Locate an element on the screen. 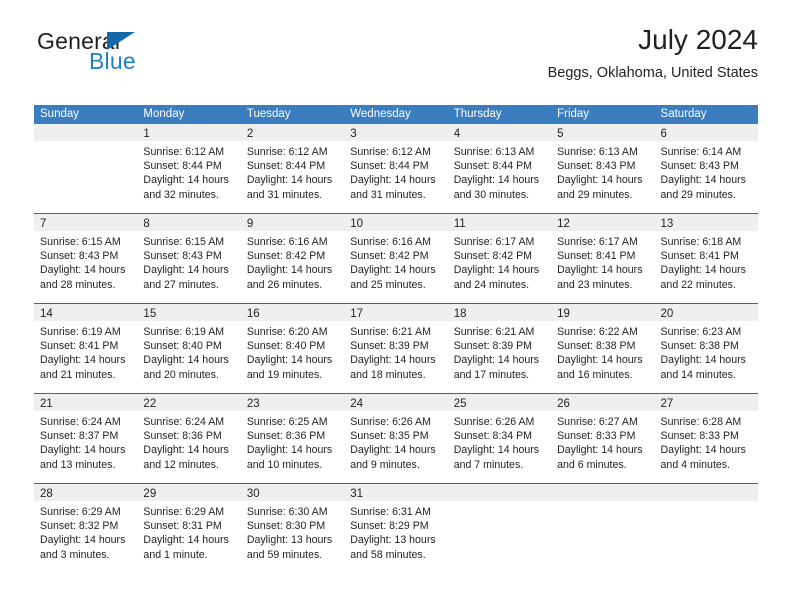  day-number: 28 is located at coordinates (46, 494).